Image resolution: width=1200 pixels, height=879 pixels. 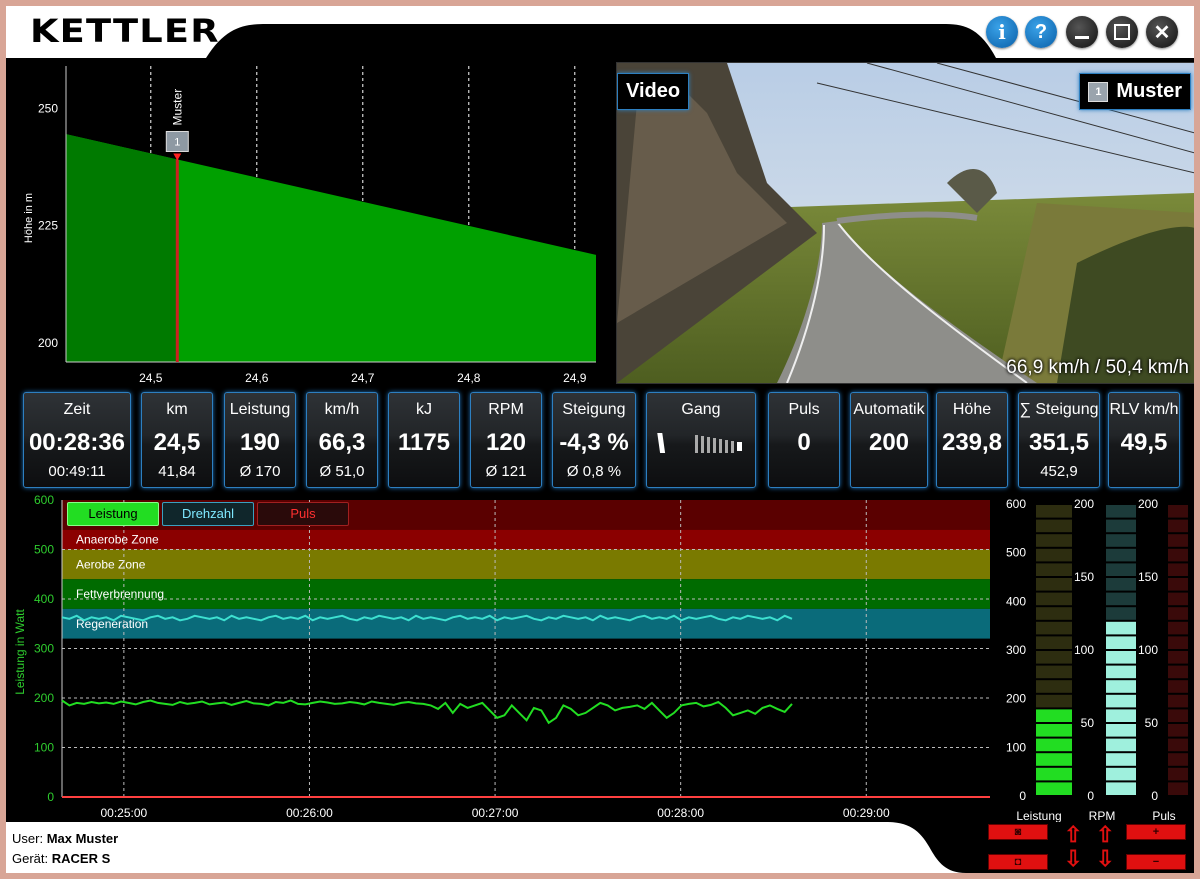 What do you see at coordinates (44, 550) in the screenshot?
I see `chart-y-tick: 500` at bounding box center [44, 550].